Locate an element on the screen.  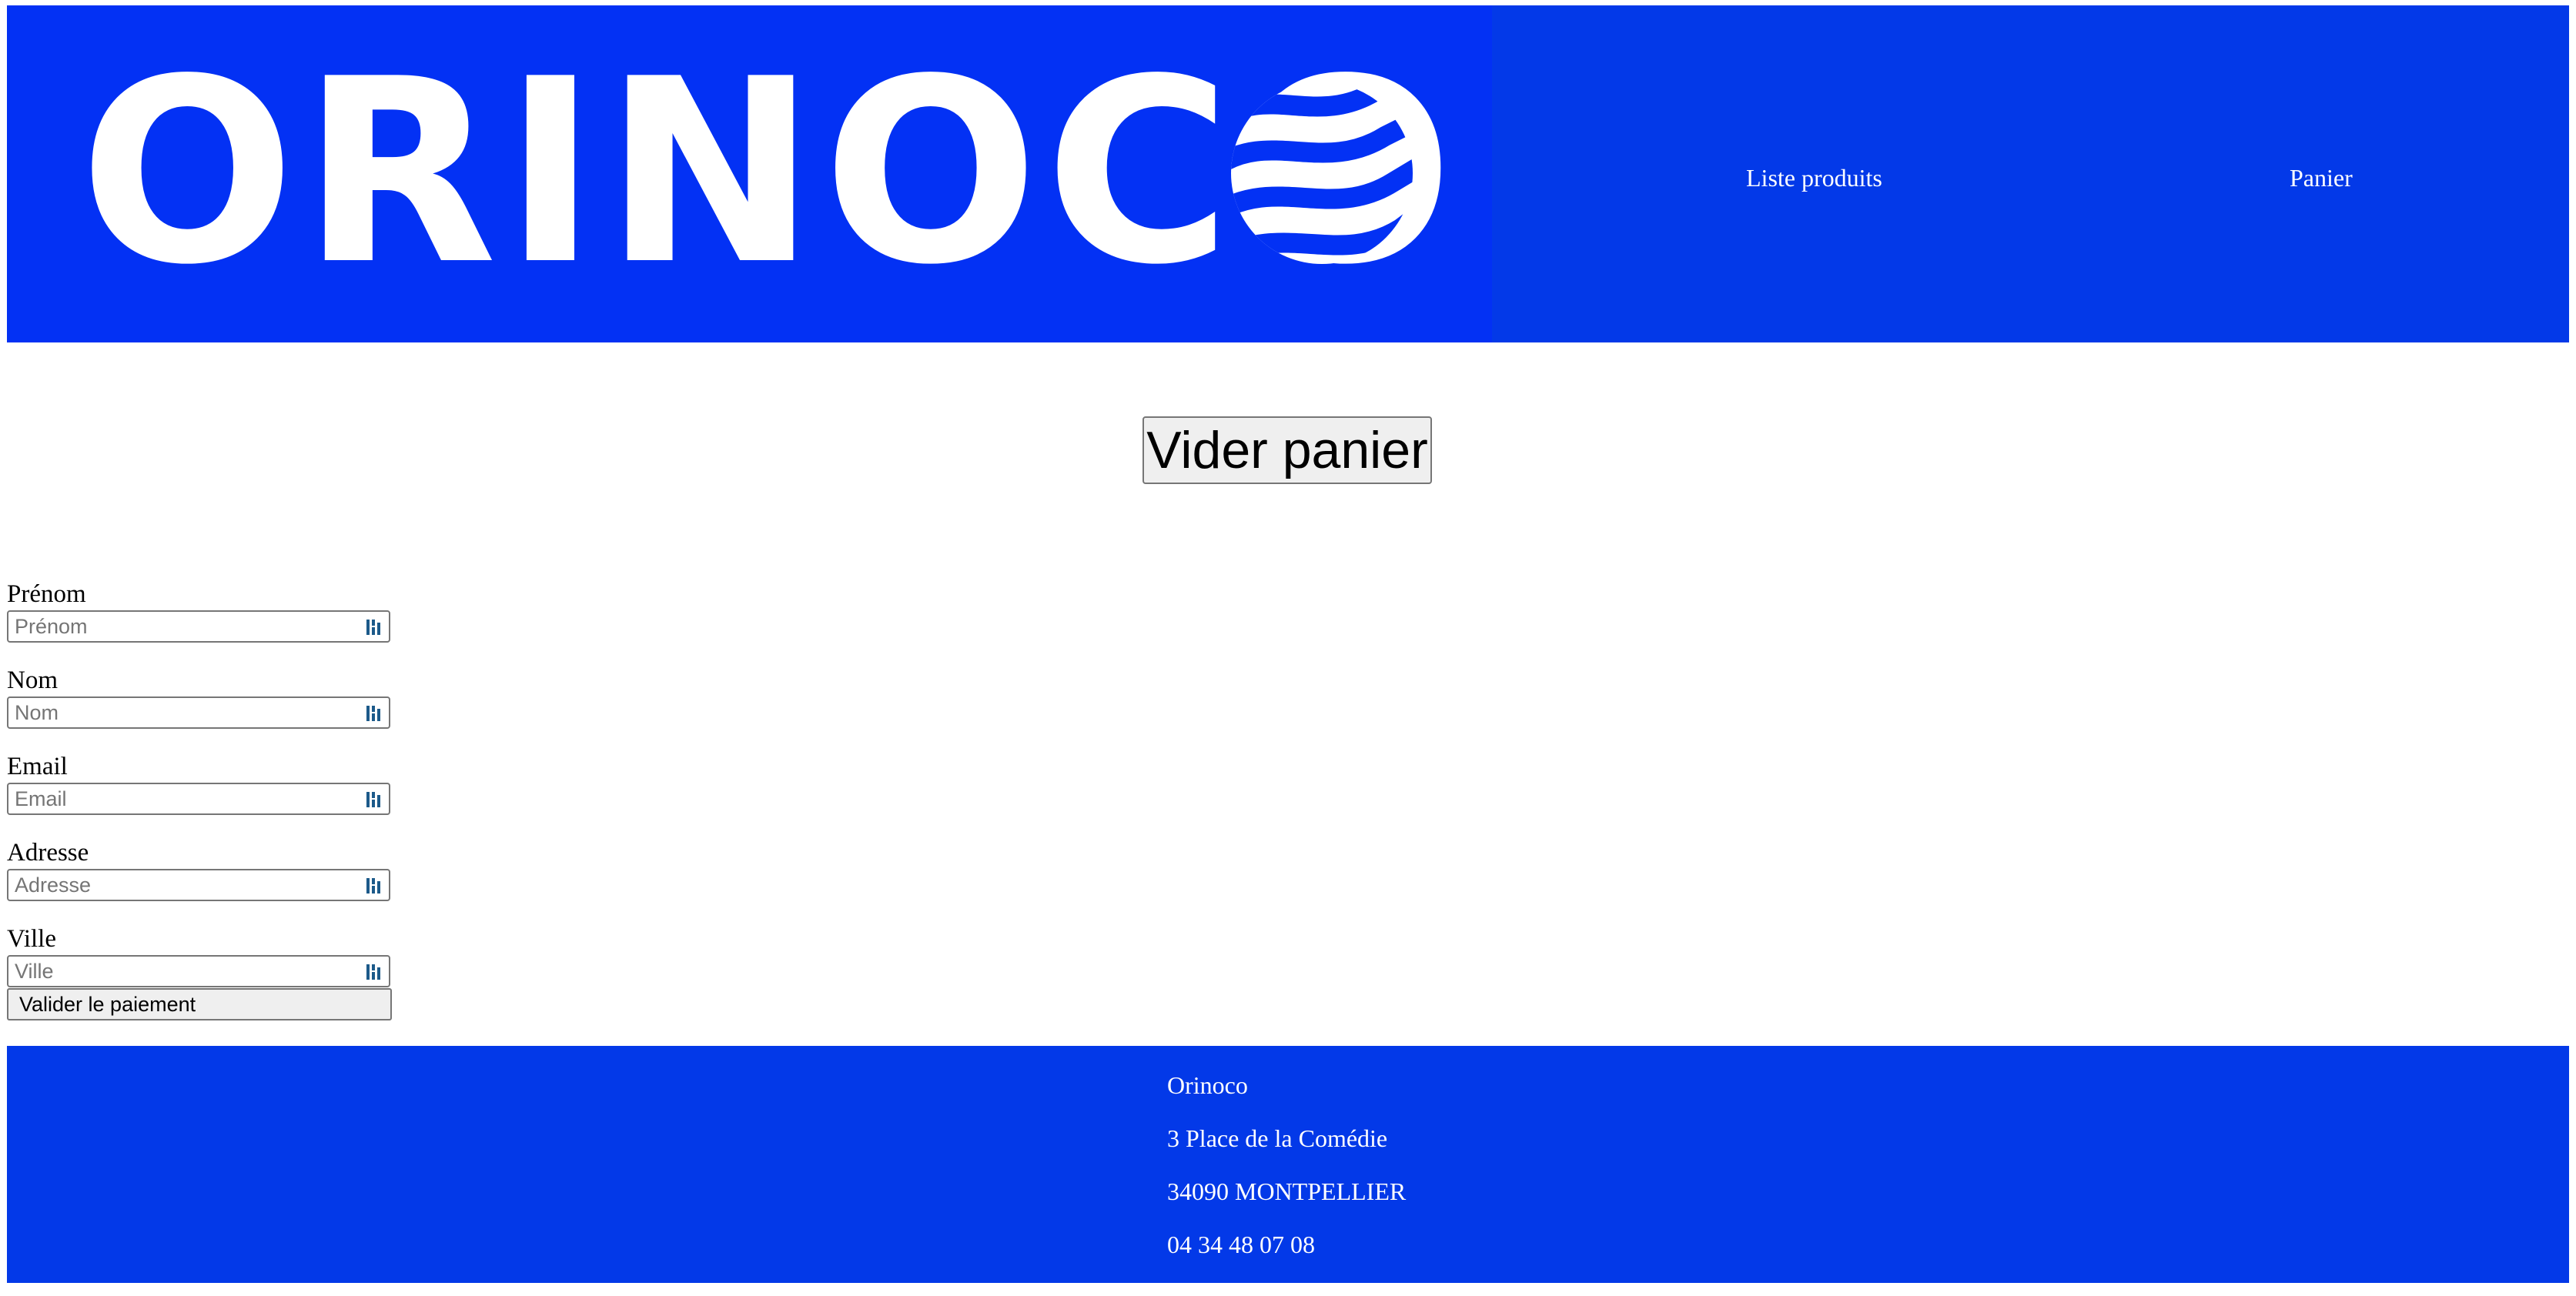
nav-link-products: Liste produits is located at coordinates (1814, 178).